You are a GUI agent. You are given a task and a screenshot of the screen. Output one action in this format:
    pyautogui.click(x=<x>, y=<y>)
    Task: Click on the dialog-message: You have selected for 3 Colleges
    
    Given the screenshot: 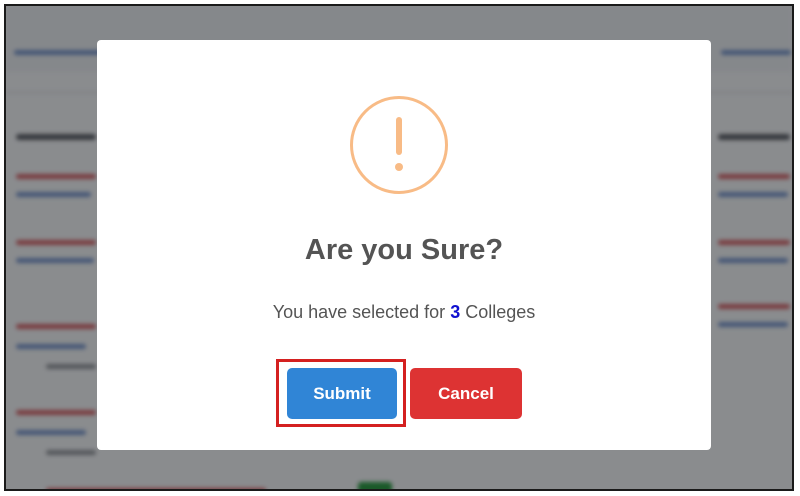 What is the action you would take?
    pyautogui.click(x=404, y=312)
    